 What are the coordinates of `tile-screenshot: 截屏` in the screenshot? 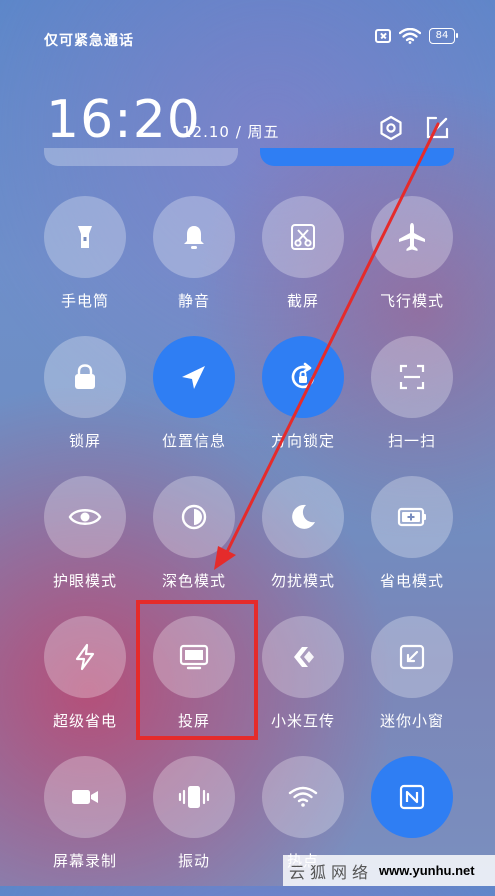 It's located at (303, 266).